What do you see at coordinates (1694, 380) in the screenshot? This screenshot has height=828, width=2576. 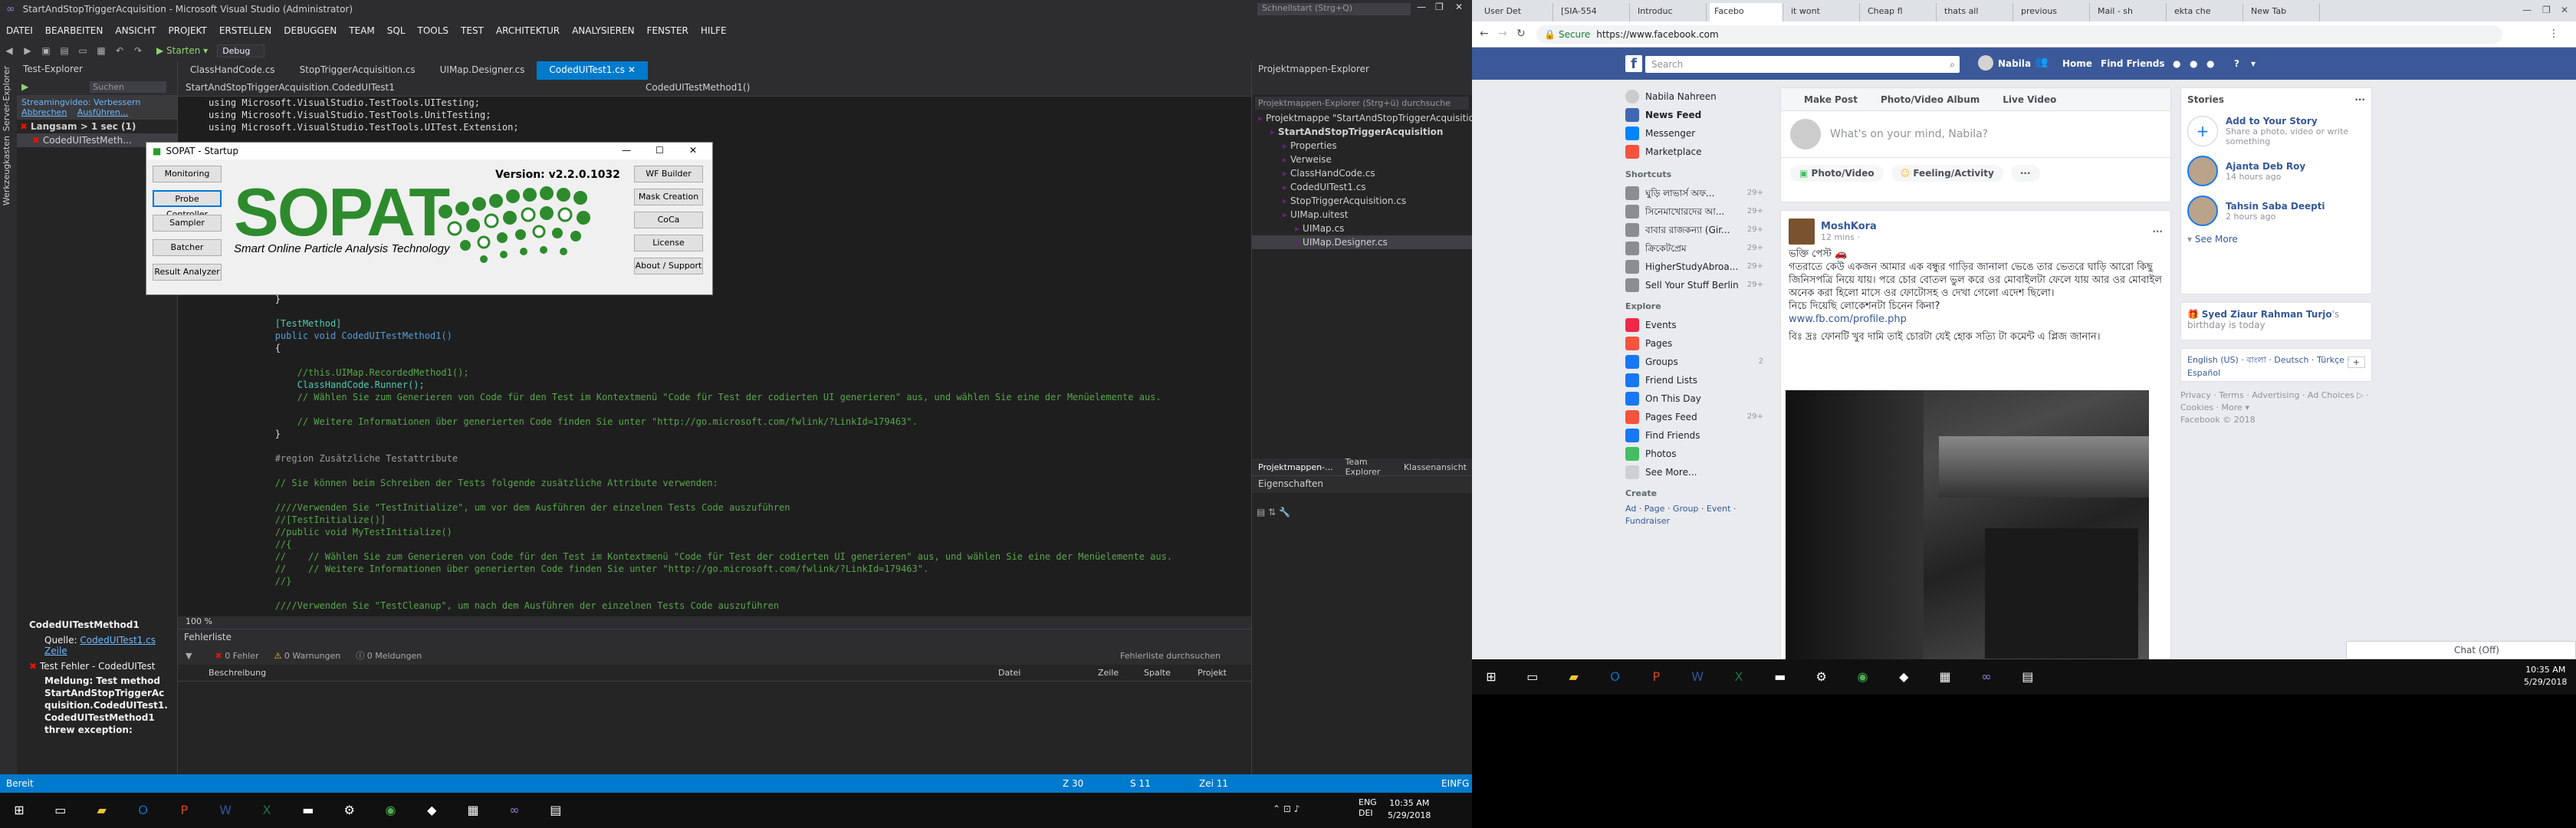 I see `explore-item: Friend Lists` at bounding box center [1694, 380].